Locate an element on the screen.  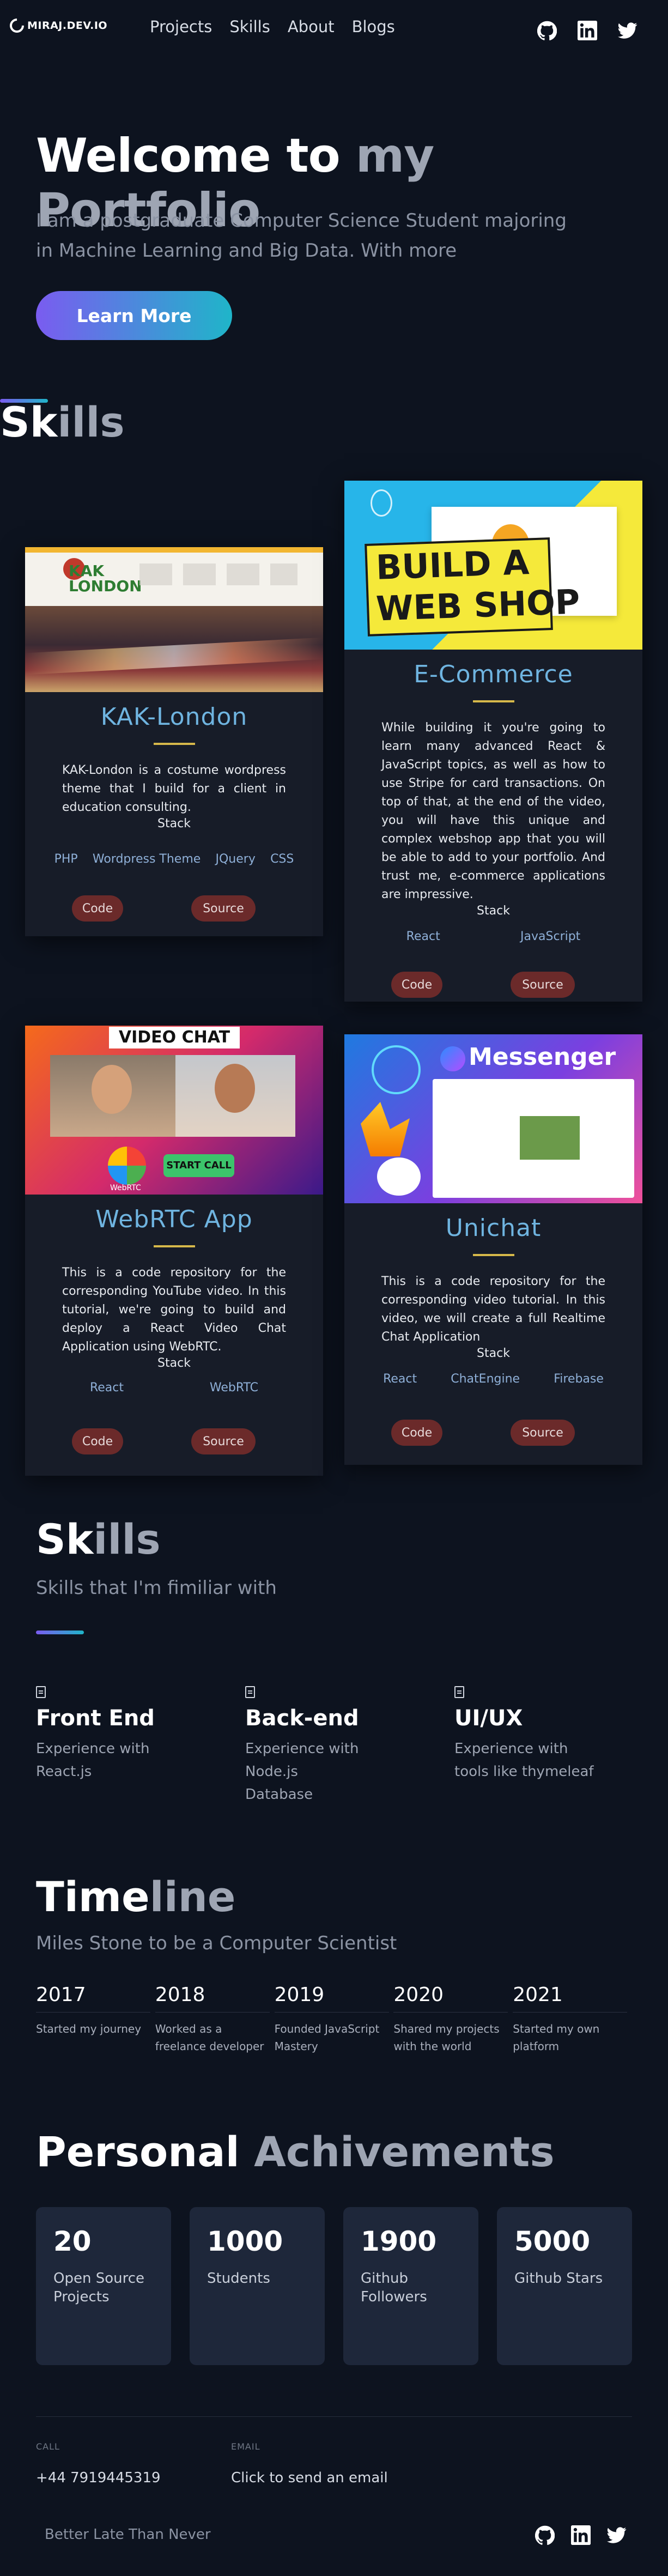
hero-title-part1: Welcome to is located at coordinates (188, 156).